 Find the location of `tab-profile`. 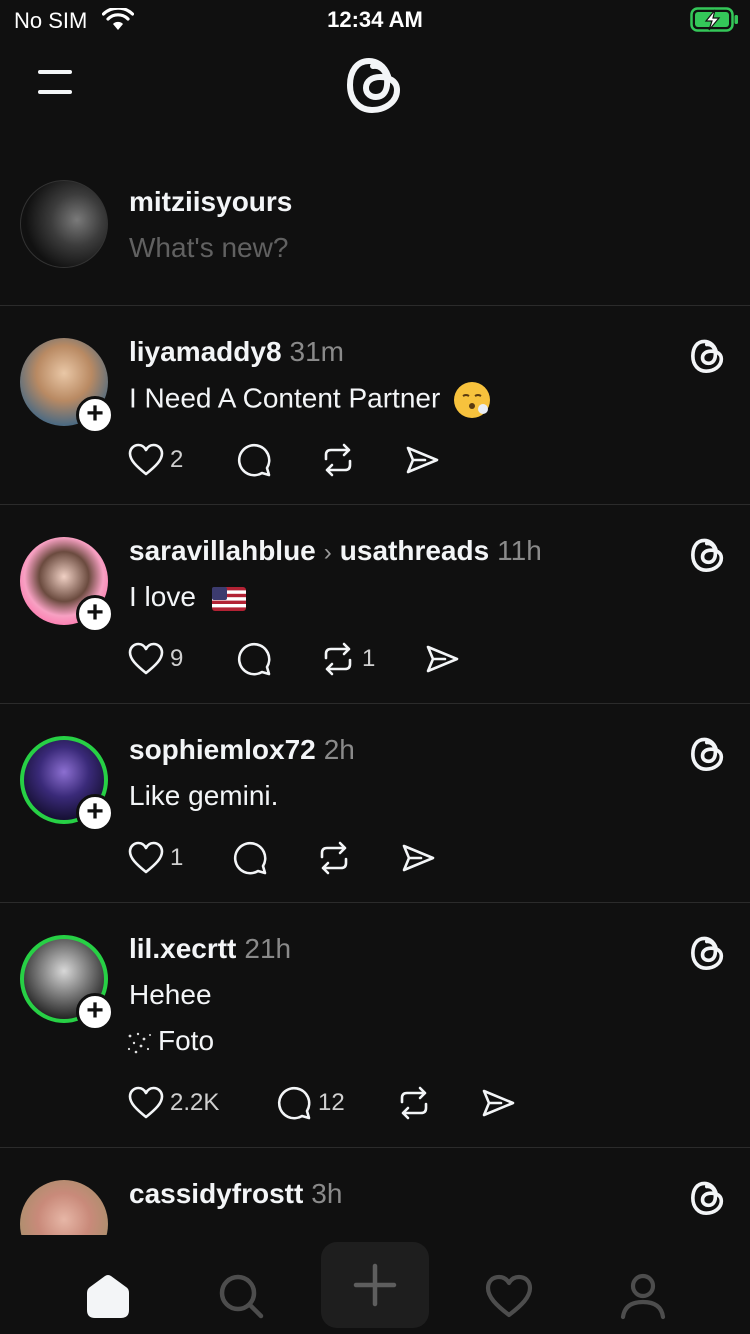

tab-profile is located at coordinates (643, 1293).